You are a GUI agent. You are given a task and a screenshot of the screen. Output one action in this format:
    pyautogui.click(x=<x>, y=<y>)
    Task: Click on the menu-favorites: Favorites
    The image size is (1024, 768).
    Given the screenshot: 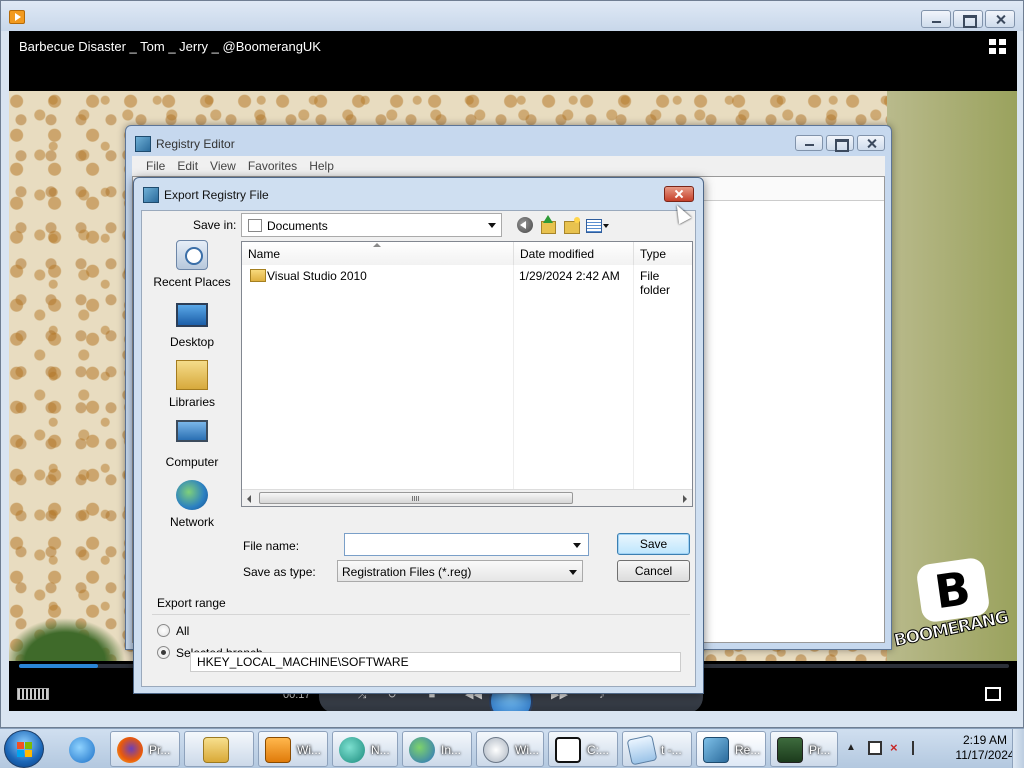 What is the action you would take?
    pyautogui.click(x=272, y=166)
    